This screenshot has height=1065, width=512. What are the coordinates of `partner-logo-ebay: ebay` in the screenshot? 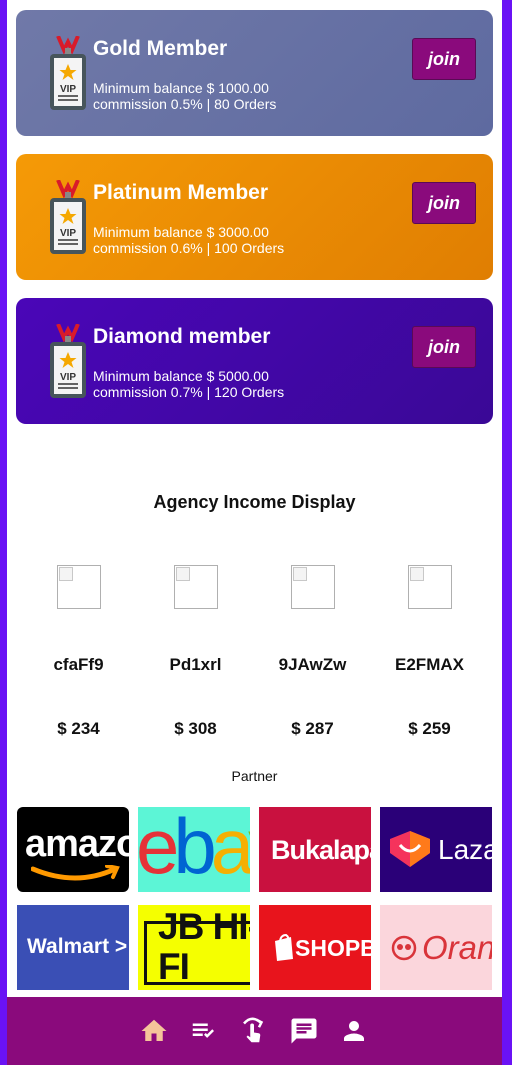 It's located at (194, 849).